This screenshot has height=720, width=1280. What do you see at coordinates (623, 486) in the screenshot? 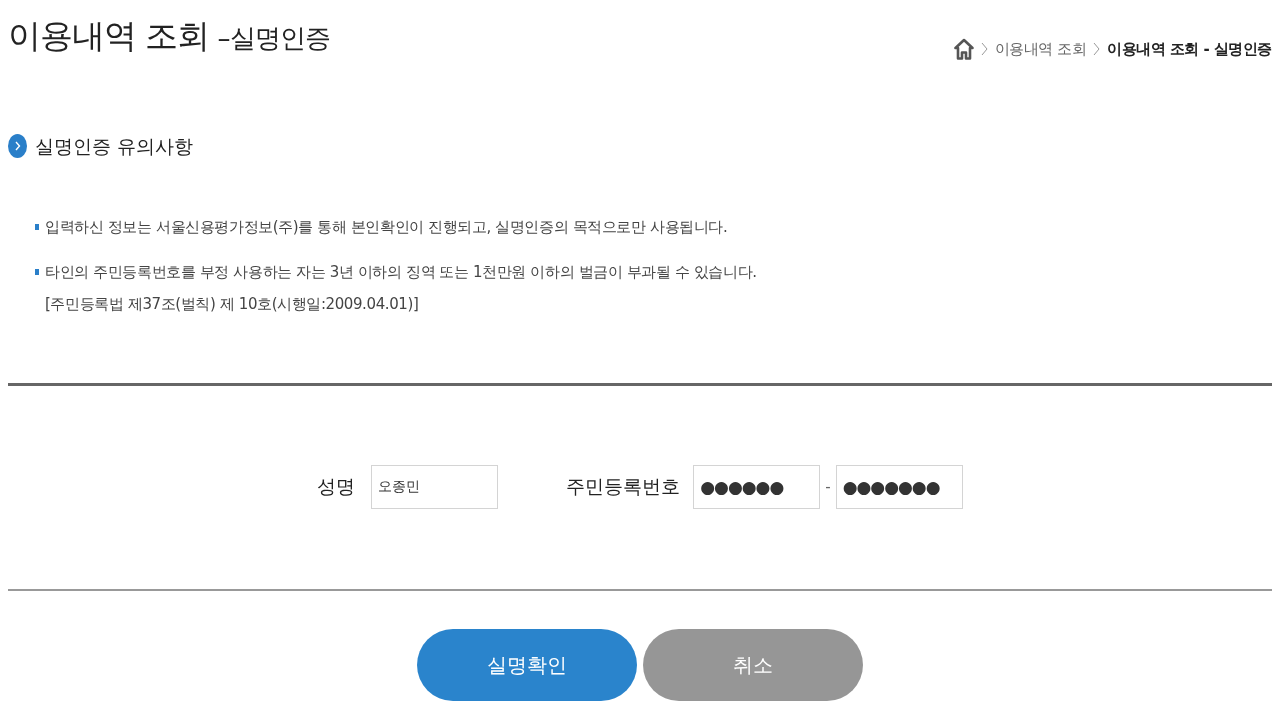
I see `field-label: 주민등록번호` at bounding box center [623, 486].